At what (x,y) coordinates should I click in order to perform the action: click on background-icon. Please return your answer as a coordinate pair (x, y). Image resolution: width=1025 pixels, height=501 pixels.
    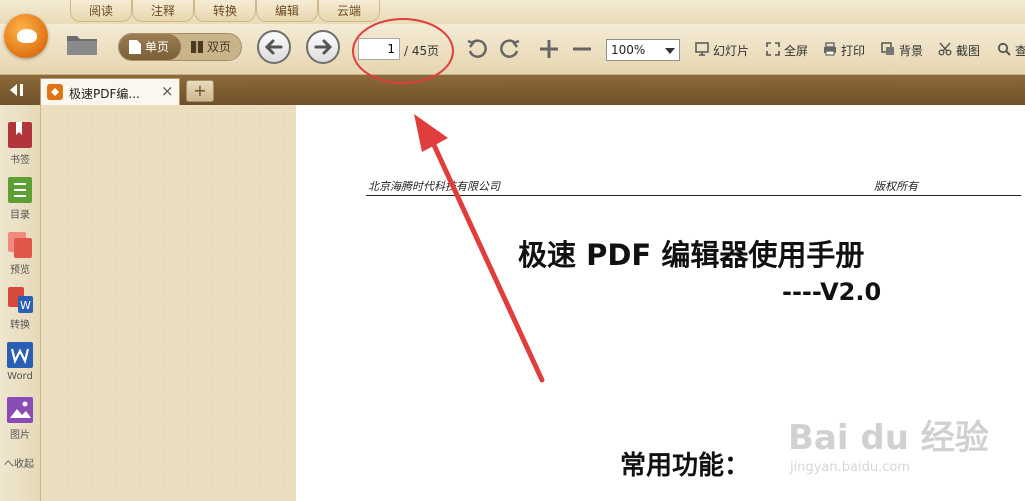
    Looking at the image, I should click on (887, 48).